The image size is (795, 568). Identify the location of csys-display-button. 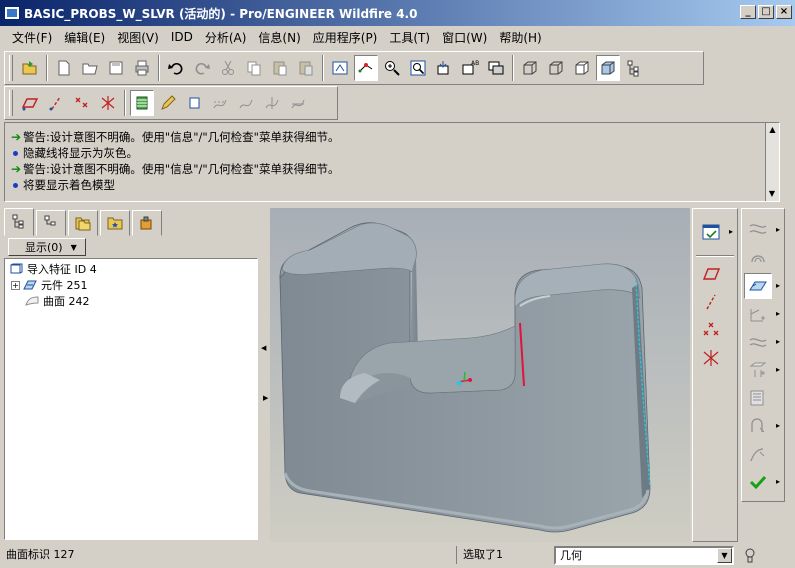
(108, 103).